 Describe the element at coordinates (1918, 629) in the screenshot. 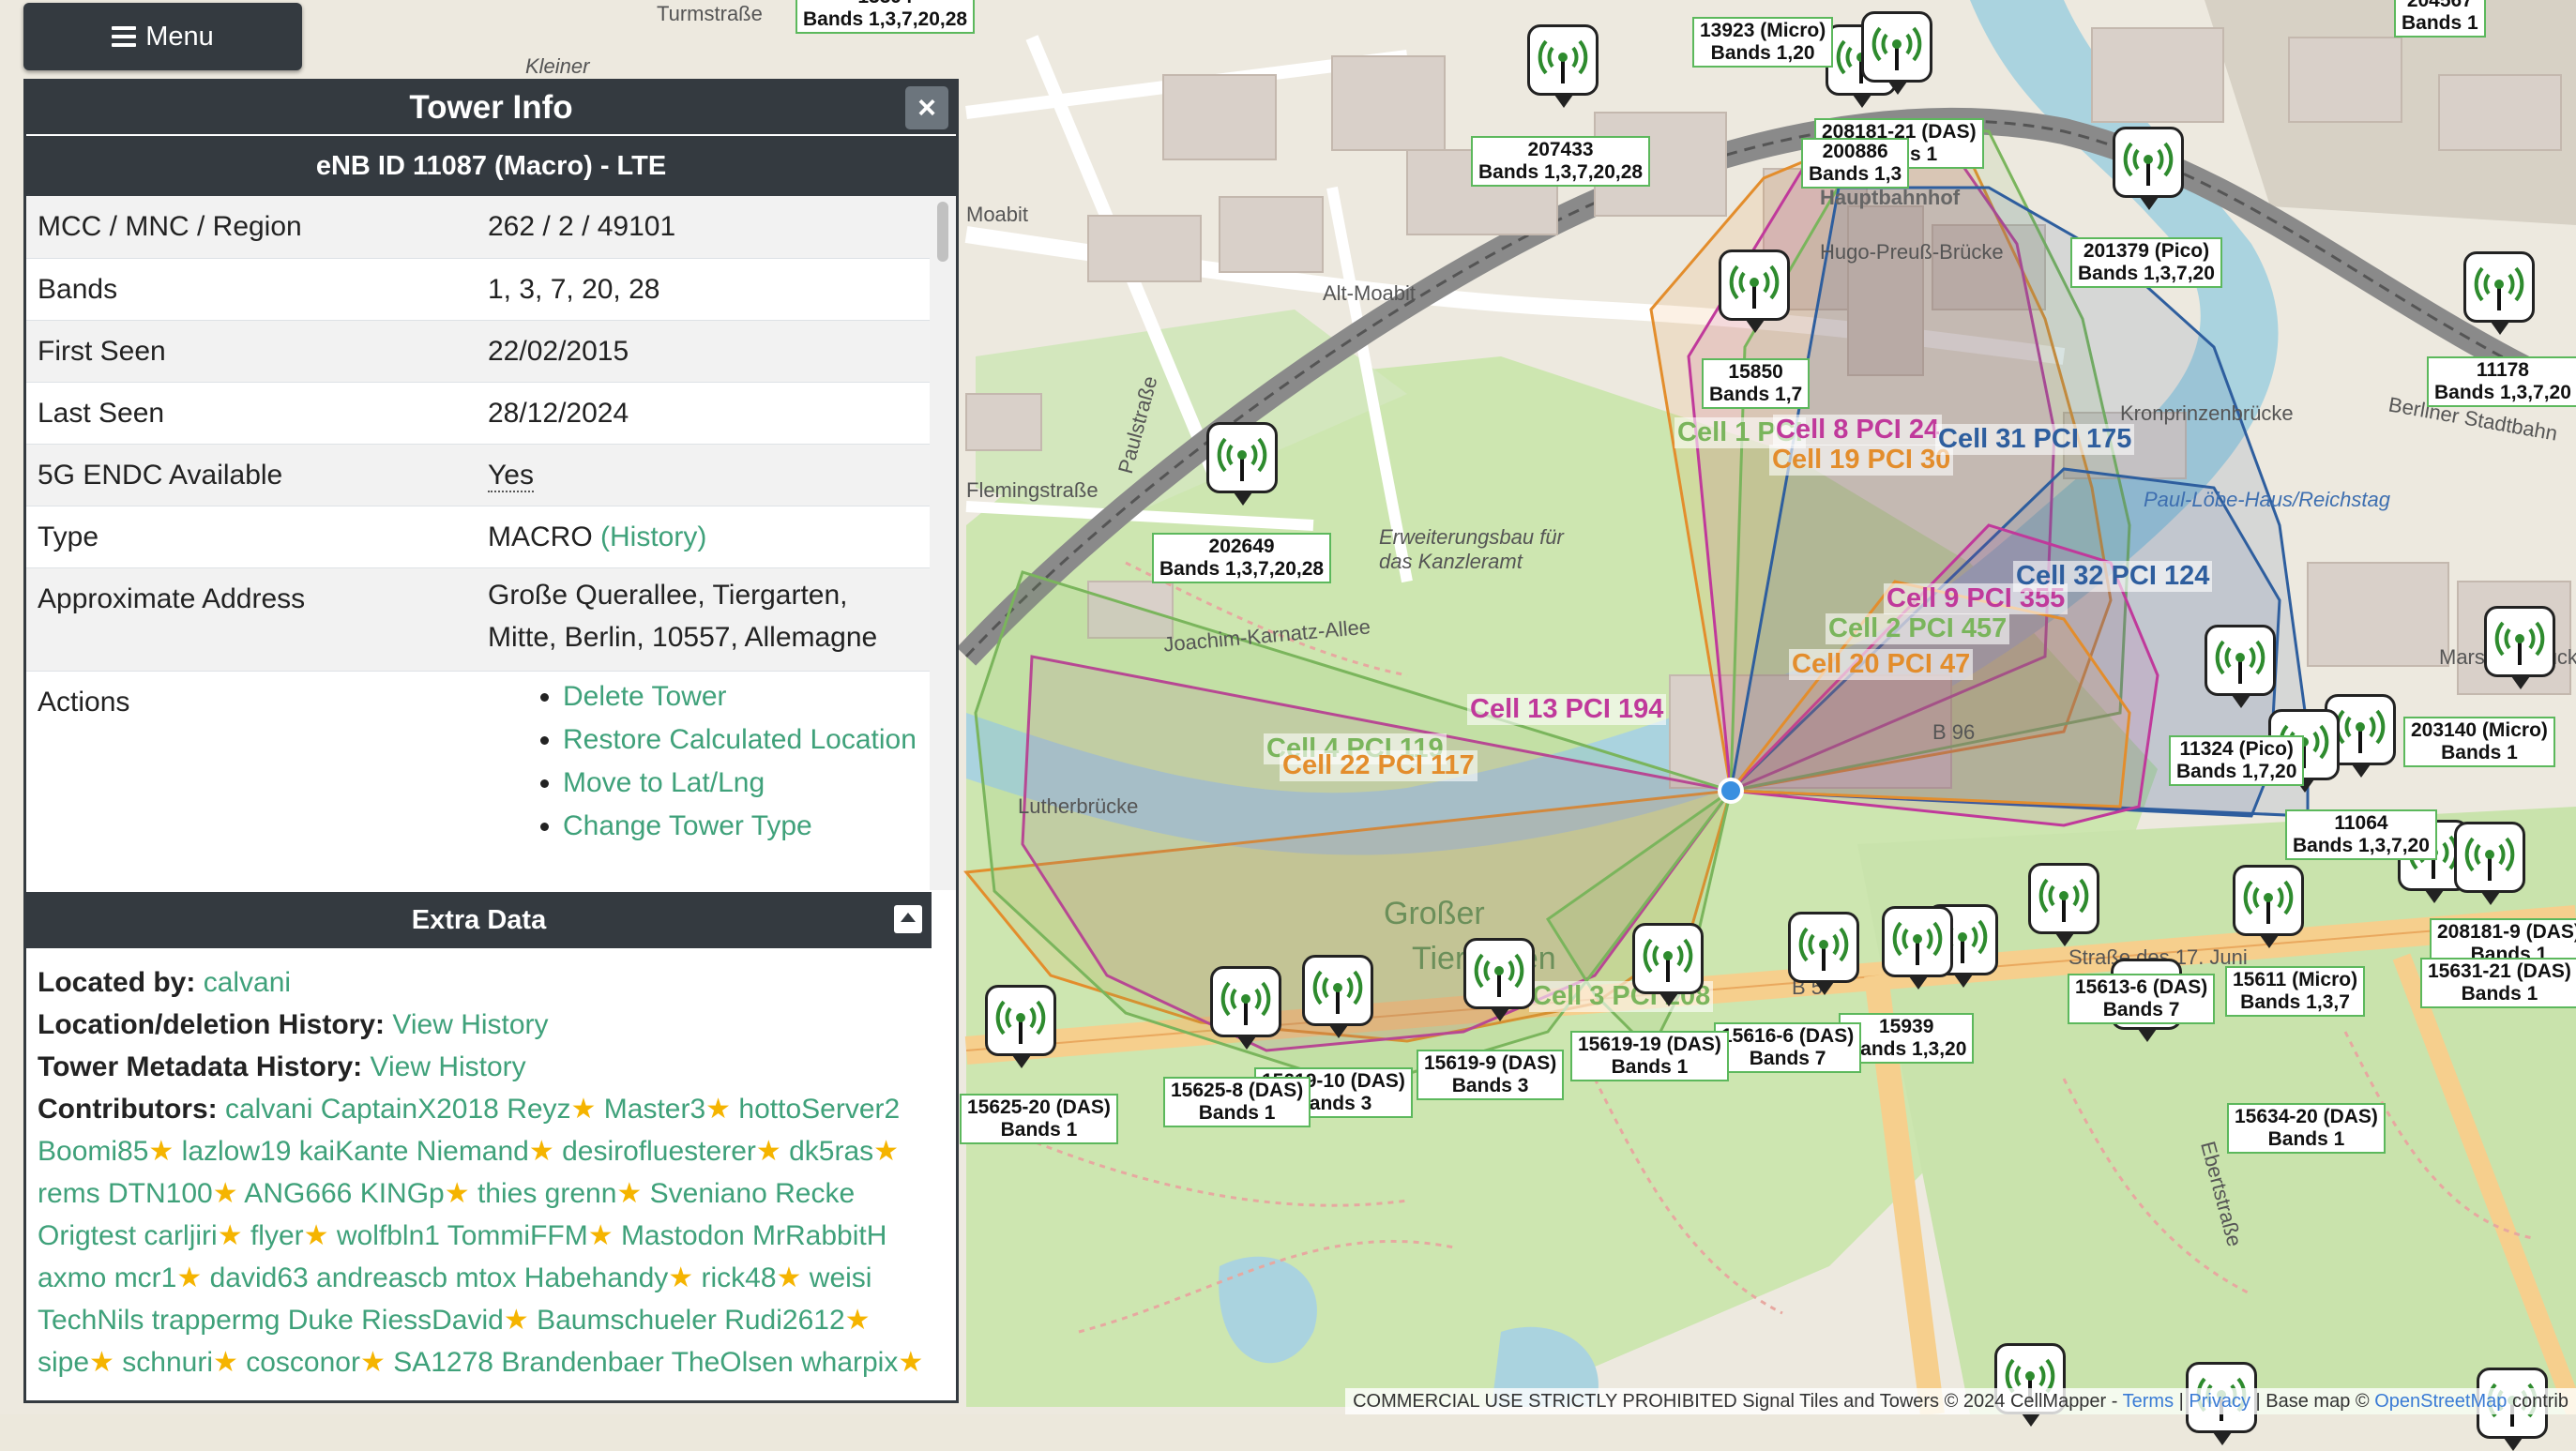

I see `cell-label: Cell 2 PCI 457` at that location.